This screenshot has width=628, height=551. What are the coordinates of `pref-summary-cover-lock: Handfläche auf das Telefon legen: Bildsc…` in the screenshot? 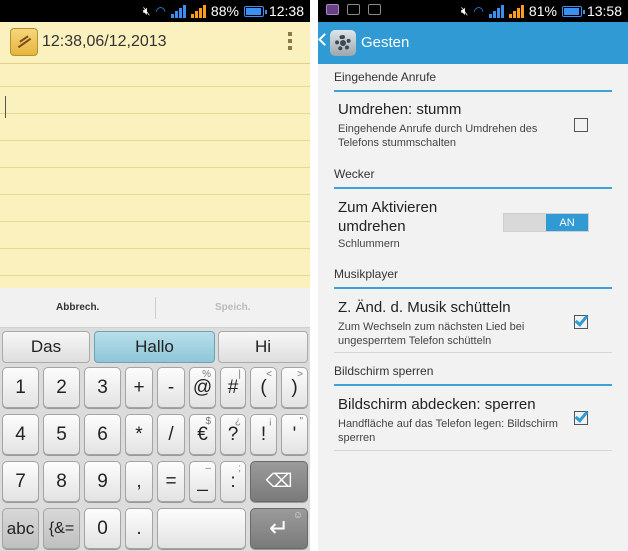 It's located at (448, 431).